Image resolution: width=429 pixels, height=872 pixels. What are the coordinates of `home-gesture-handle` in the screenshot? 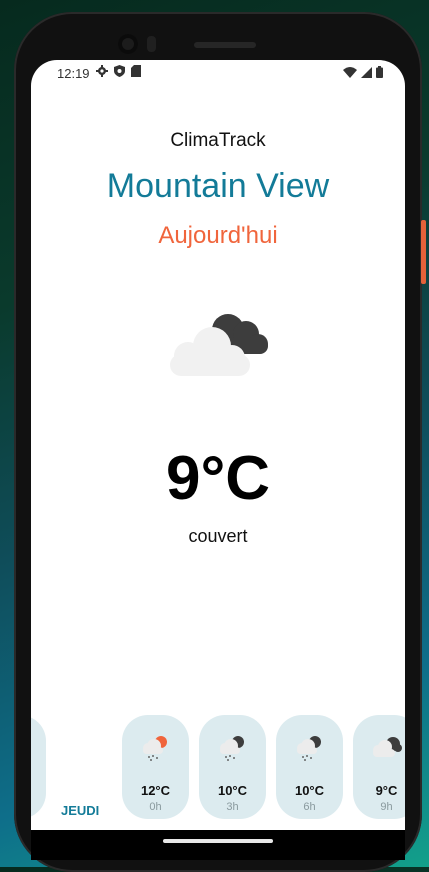 It's located at (218, 841).